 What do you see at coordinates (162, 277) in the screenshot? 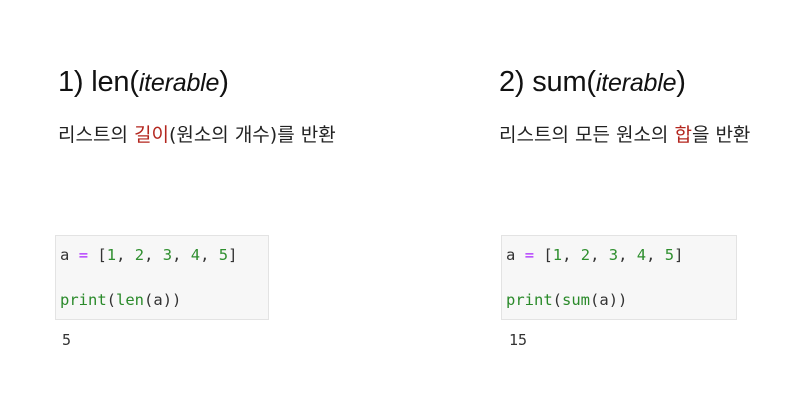
I see `code-cell: a = [1, 2, 3, 4, 5] print(len(a))` at bounding box center [162, 277].